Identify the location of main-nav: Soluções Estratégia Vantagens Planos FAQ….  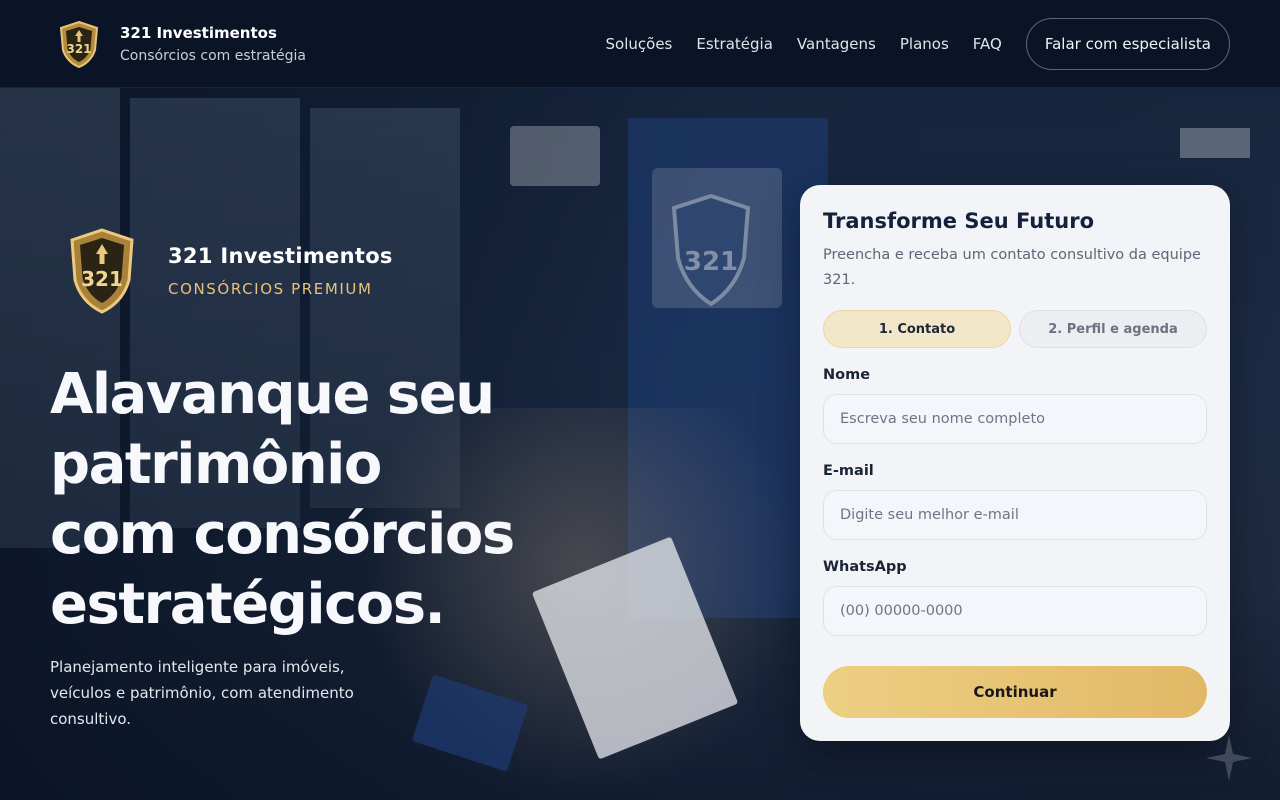
(918, 43).